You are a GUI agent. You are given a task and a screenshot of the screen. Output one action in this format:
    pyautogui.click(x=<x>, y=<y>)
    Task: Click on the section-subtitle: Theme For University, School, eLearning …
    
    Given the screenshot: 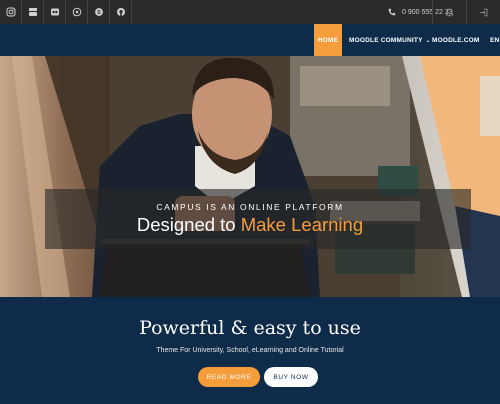 What is the action you would take?
    pyautogui.click(x=250, y=350)
    